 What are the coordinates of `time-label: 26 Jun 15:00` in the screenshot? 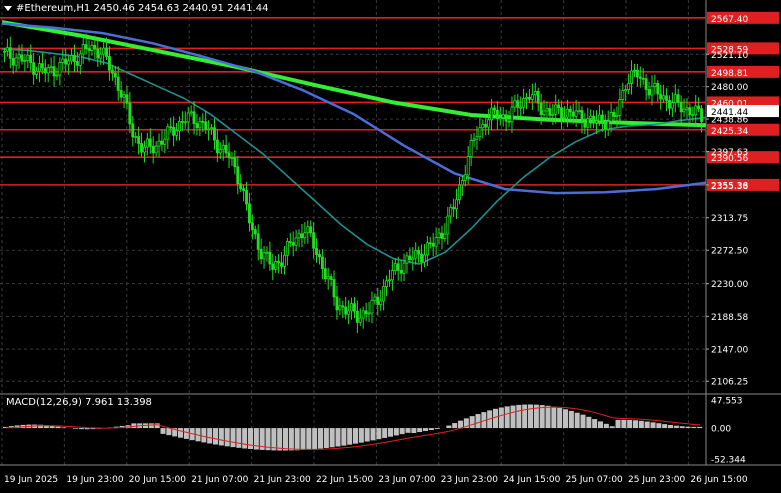 It's located at (718, 480).